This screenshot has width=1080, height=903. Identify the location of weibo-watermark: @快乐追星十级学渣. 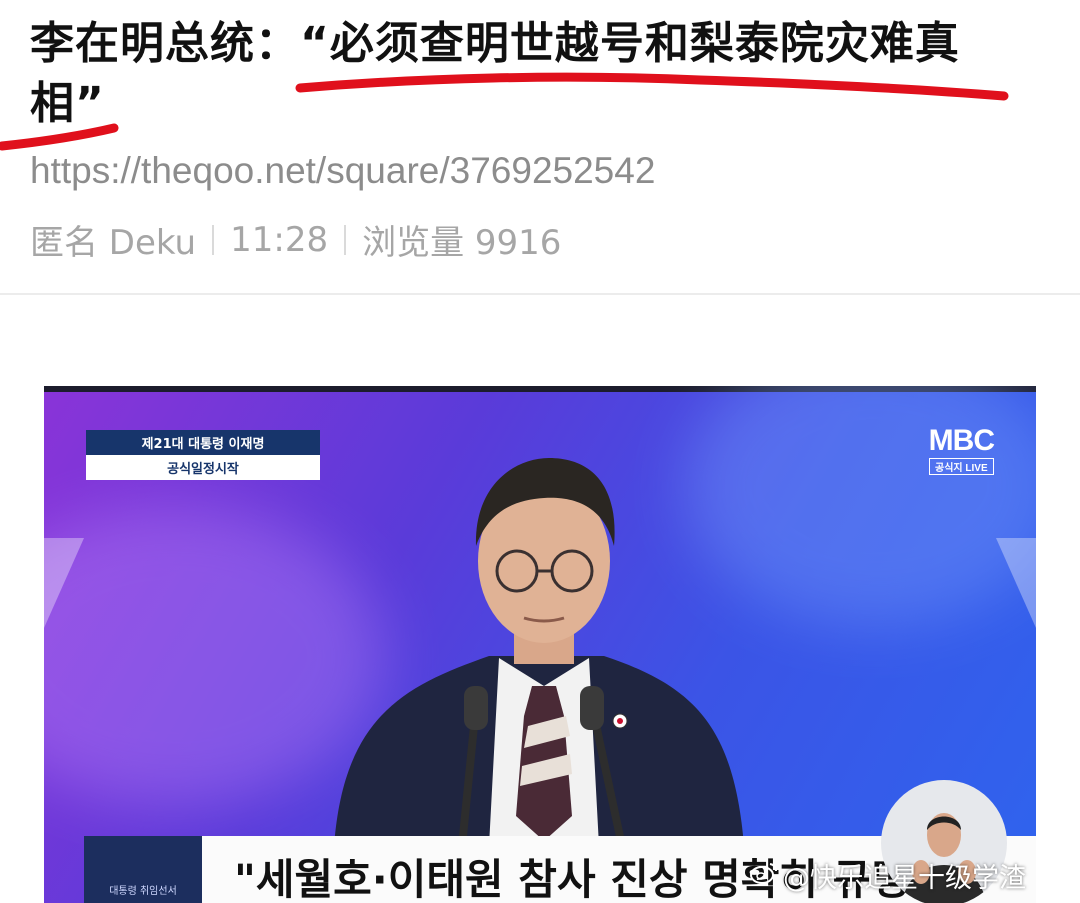
(887, 875).